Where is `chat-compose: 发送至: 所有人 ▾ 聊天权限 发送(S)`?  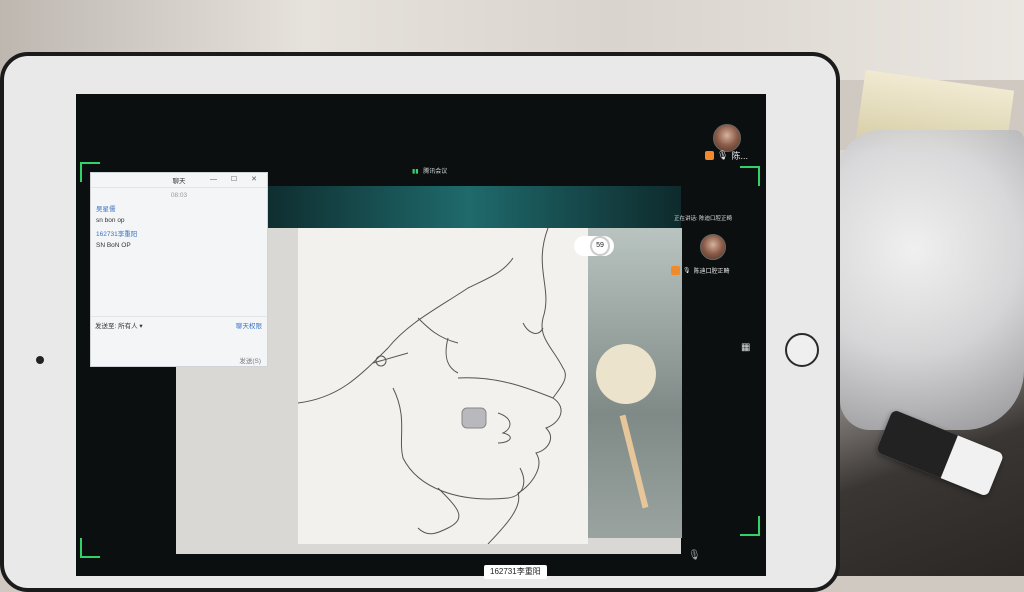 chat-compose: 发送至: 所有人 ▾ 聊天权限 发送(S) is located at coordinates (179, 342).